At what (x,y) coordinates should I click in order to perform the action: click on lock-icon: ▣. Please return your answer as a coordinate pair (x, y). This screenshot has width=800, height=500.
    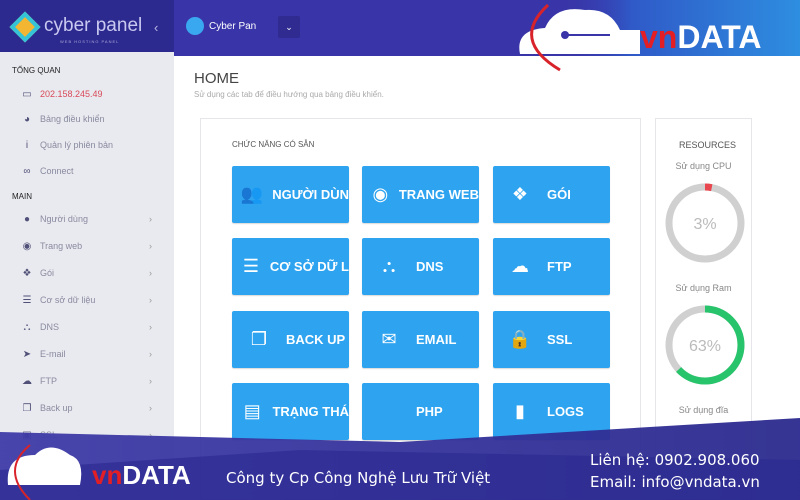
    Looking at the image, I should click on (27, 435).